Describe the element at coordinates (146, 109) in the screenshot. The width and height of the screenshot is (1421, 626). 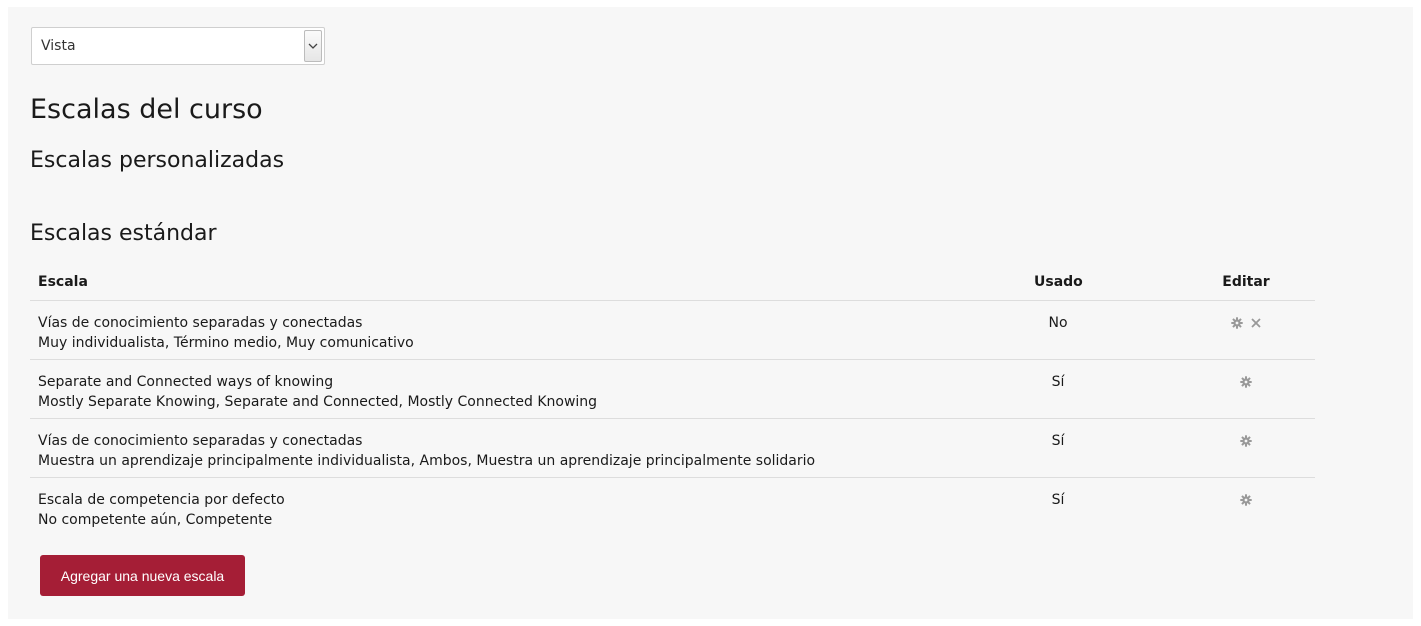
I see `page-title: Escalas del curso` at that location.